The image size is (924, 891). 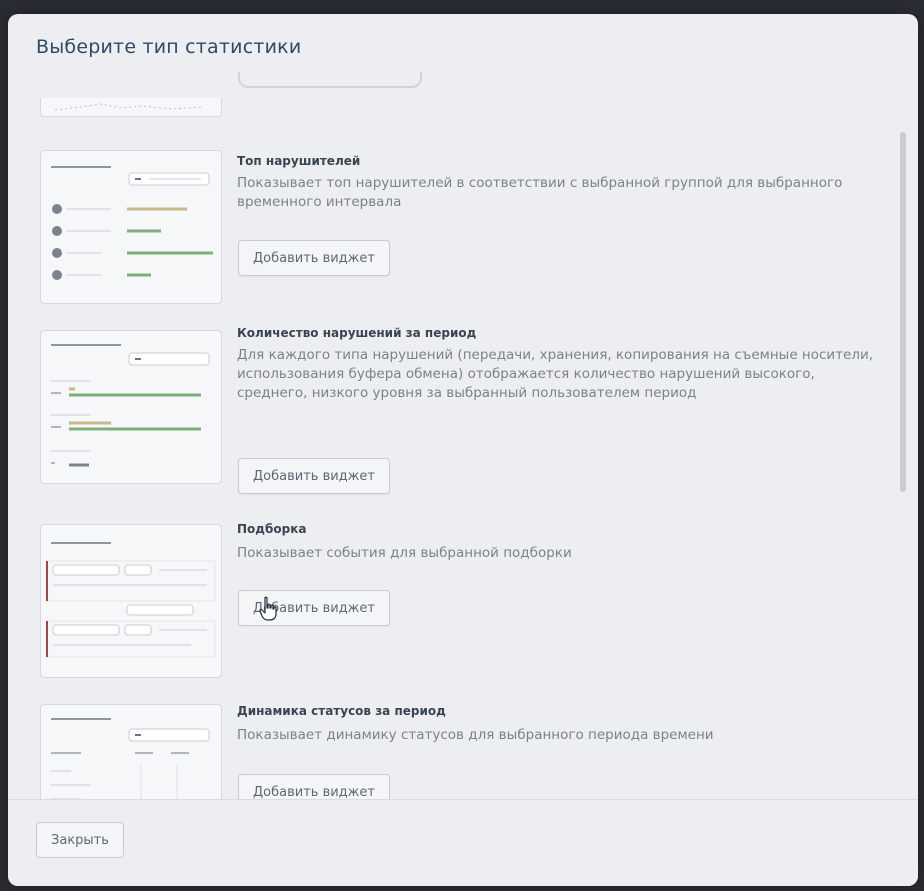 What do you see at coordinates (463, 842) in the screenshot?
I see `dialog-footer: Закрыть` at bounding box center [463, 842].